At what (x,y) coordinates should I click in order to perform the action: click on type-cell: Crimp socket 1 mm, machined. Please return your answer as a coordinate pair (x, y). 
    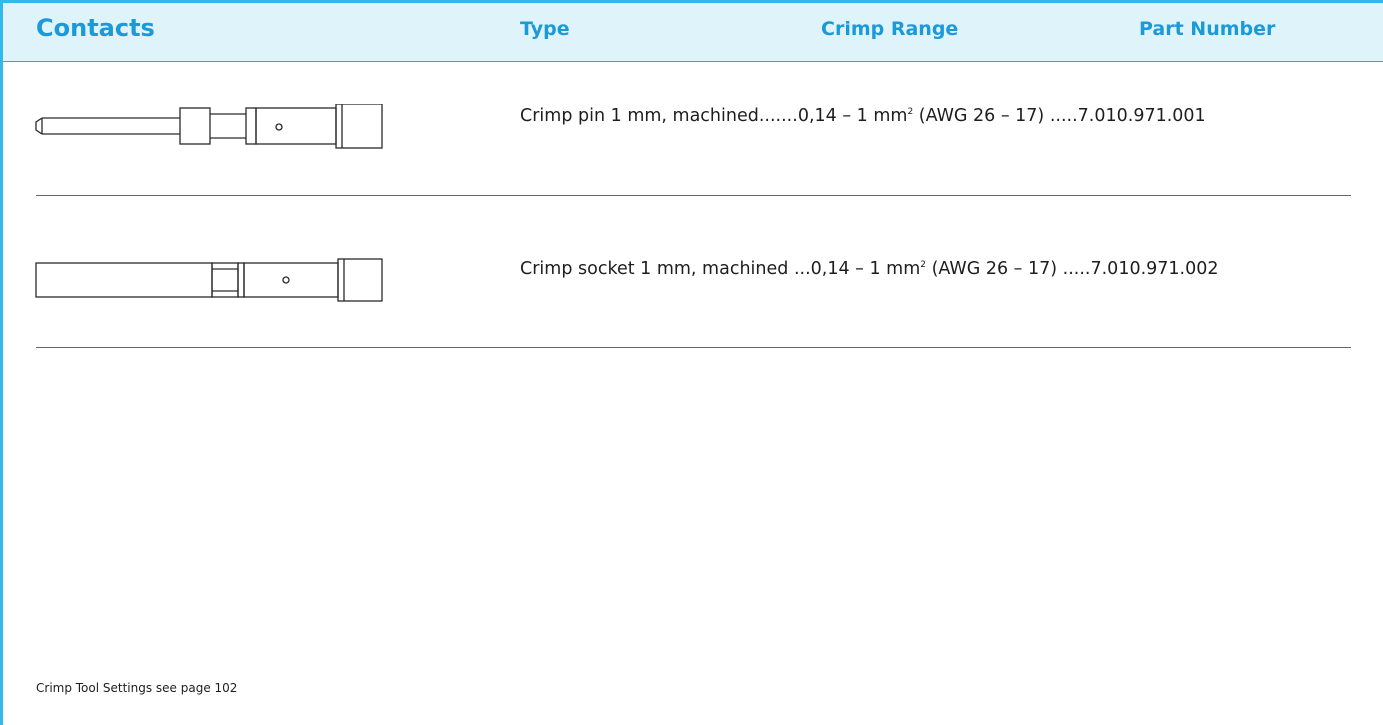
    Looking at the image, I should click on (654, 269).